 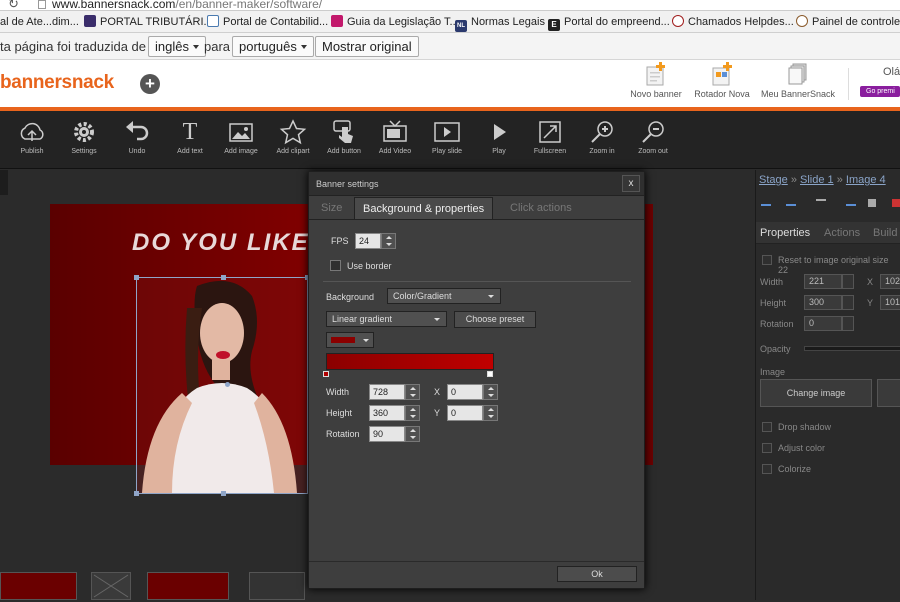 What do you see at coordinates (823, 281) in the screenshot?
I see `width-input: 221` at bounding box center [823, 281].